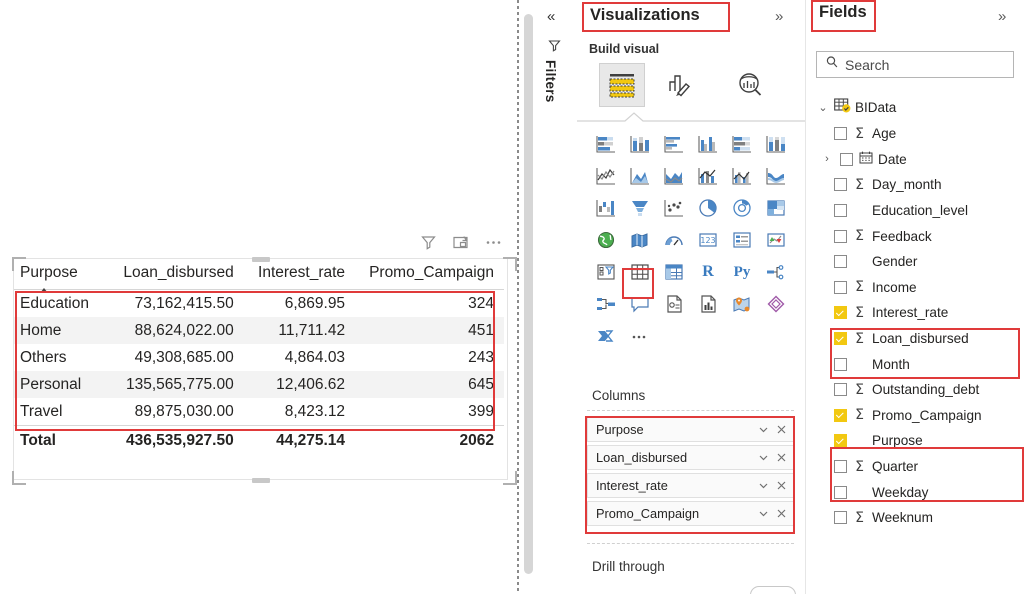 This screenshot has width=1024, height=594. Describe the element at coordinates (556, 297) in the screenshot. I see `filters-pane-collapsed: « Filters` at that location.